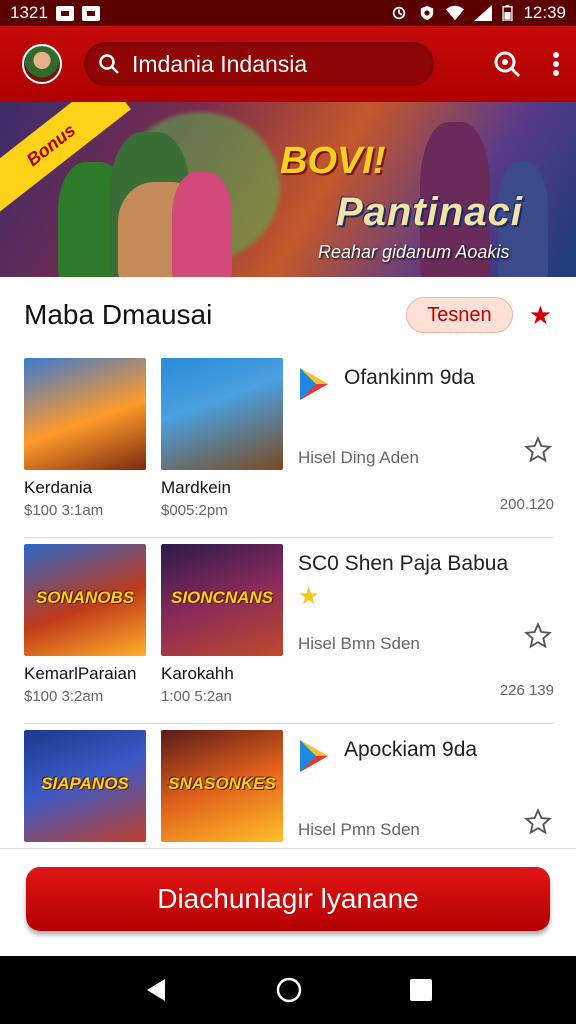 Image resolution: width=576 pixels, height=1024 pixels. I want to click on thumbnail-title: SNASONKES, so click(222, 783).